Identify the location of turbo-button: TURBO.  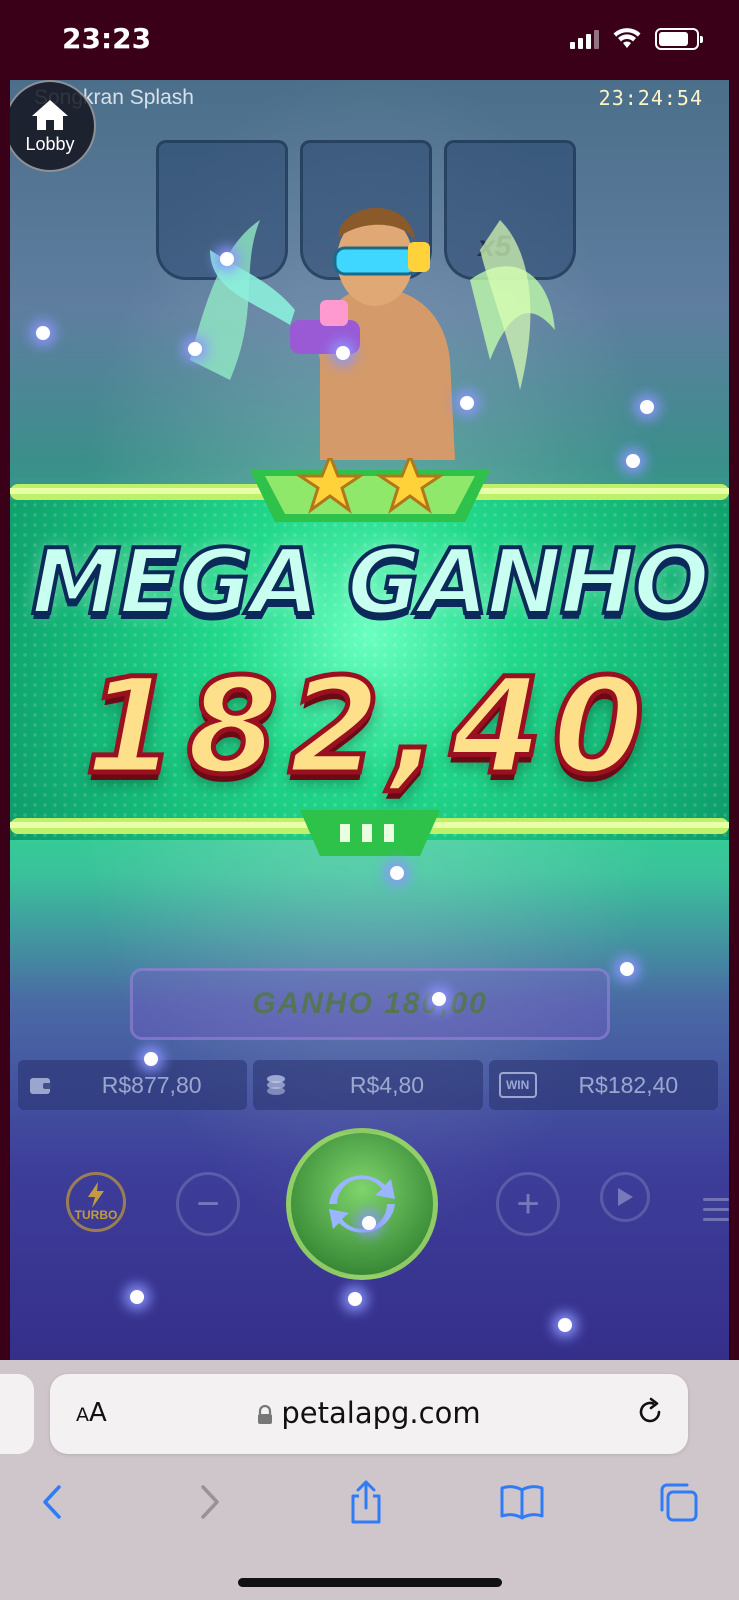
(96, 1202).